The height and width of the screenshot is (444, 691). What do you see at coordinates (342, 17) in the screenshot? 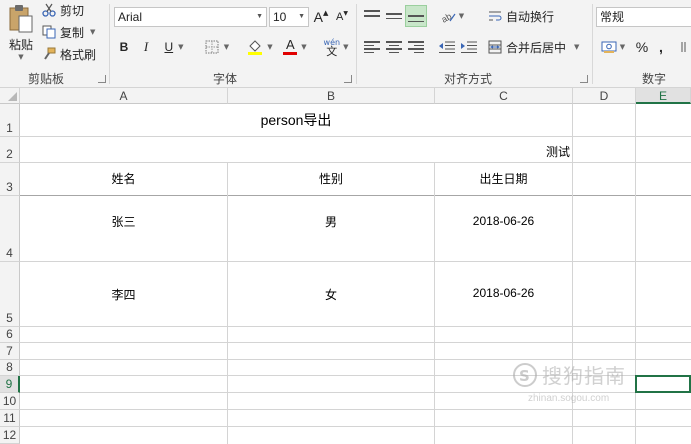
I see `shrink-font-button: A ▼` at bounding box center [342, 17].